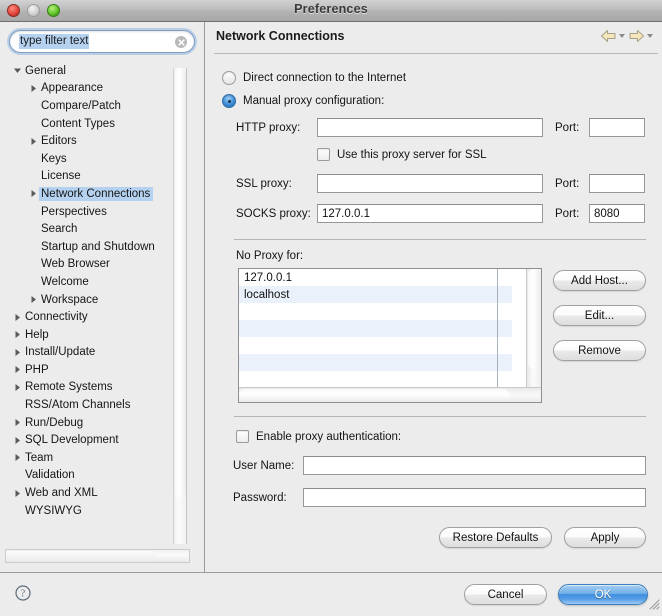 Image resolution: width=662 pixels, height=616 pixels. Describe the element at coordinates (95, 106) in the screenshot. I see `tree-item-compare-patch: Compare/Patch` at that location.